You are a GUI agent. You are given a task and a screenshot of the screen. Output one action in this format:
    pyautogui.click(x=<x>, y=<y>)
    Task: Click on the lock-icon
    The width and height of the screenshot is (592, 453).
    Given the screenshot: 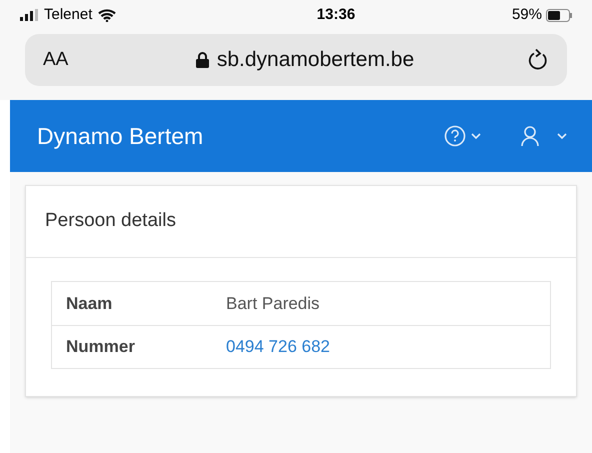 What is the action you would take?
    pyautogui.click(x=202, y=60)
    